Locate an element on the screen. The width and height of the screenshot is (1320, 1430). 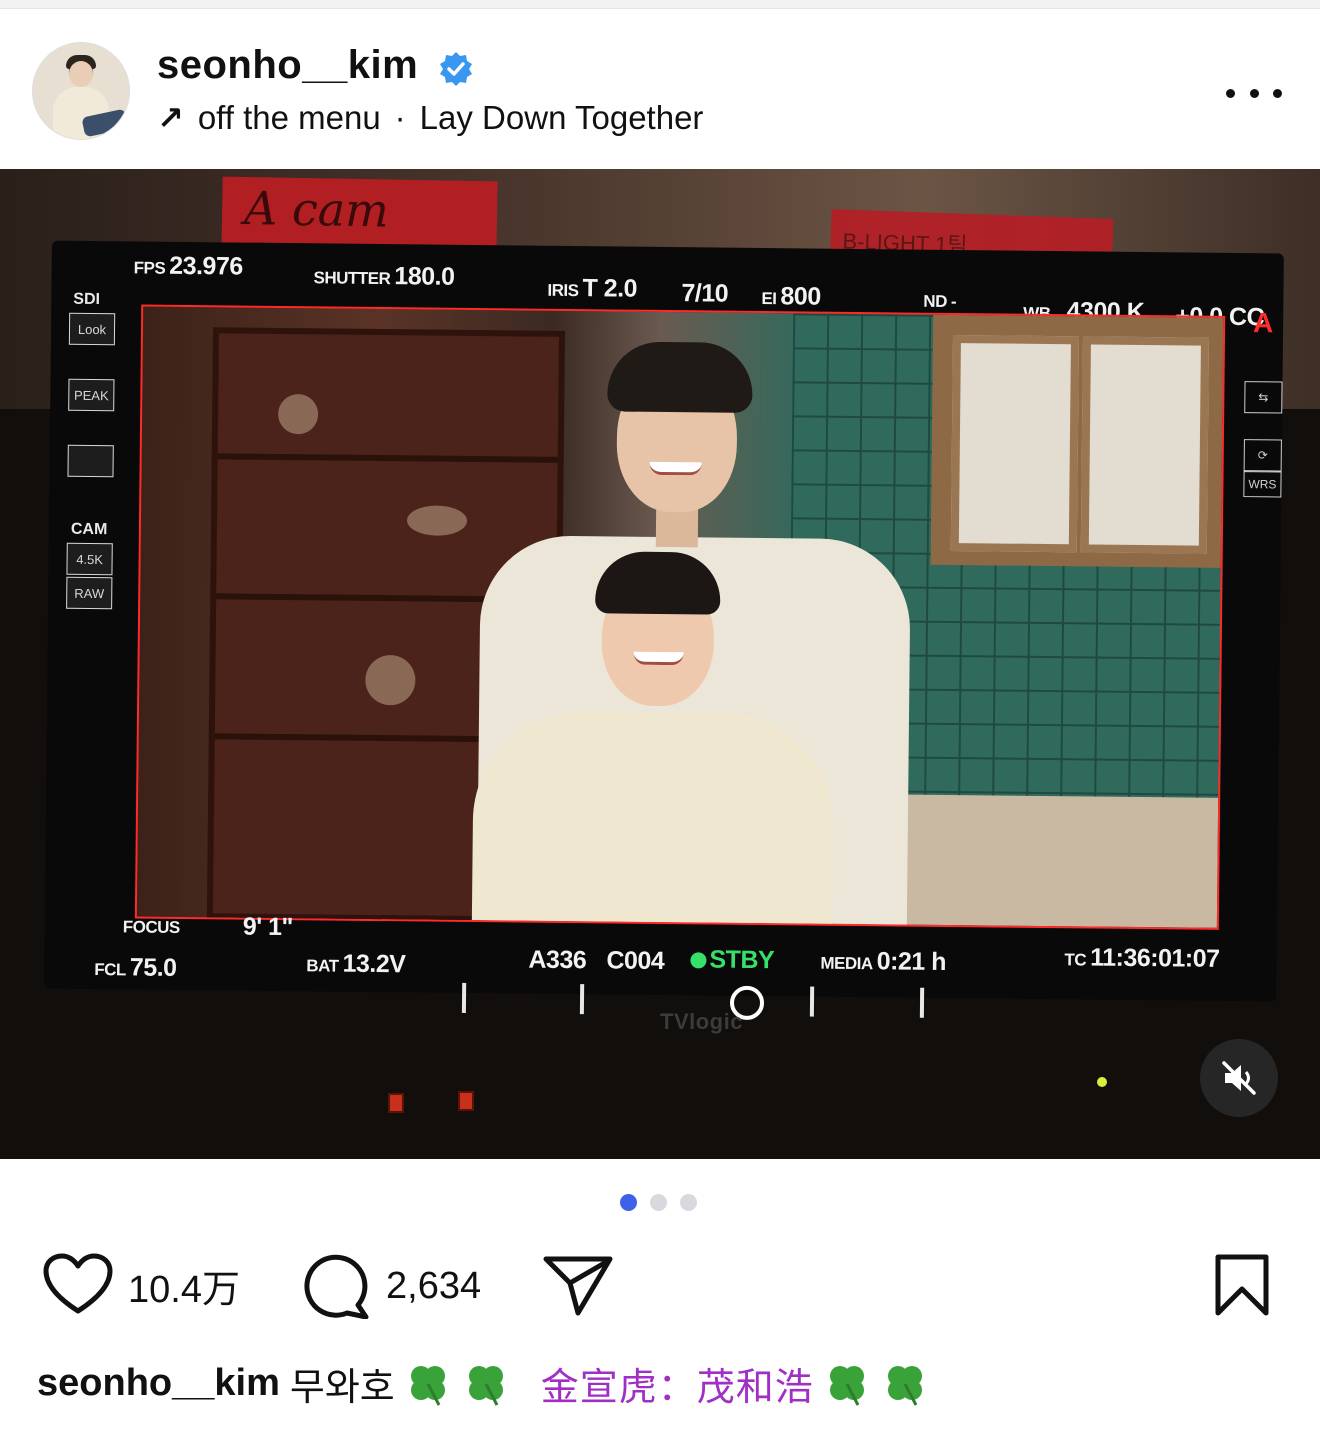
blank-button is located at coordinates (90, 461).